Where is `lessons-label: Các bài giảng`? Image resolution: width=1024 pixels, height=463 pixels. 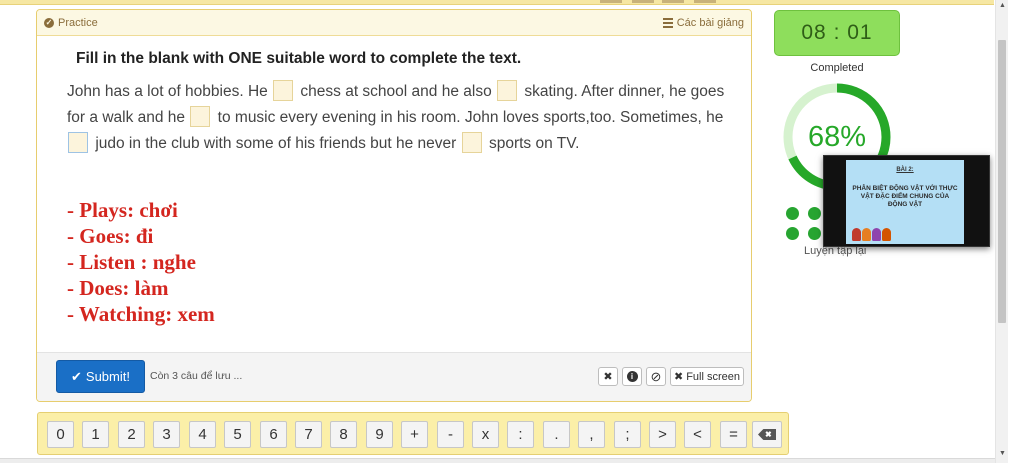 lessons-label: Các bài giảng is located at coordinates (710, 22).